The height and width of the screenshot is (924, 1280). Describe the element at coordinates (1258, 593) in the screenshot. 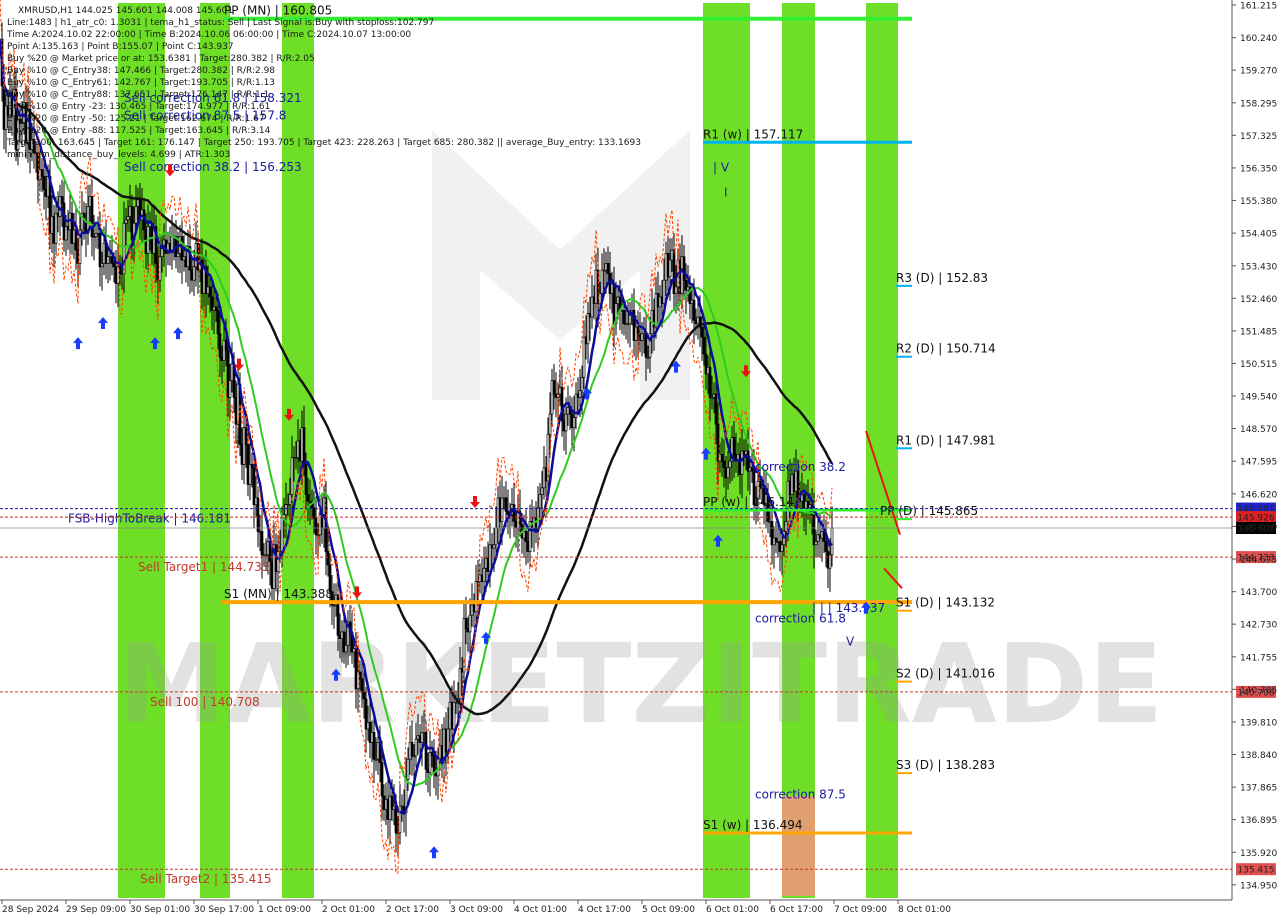

I see `y-tick-label: 143.700` at that location.